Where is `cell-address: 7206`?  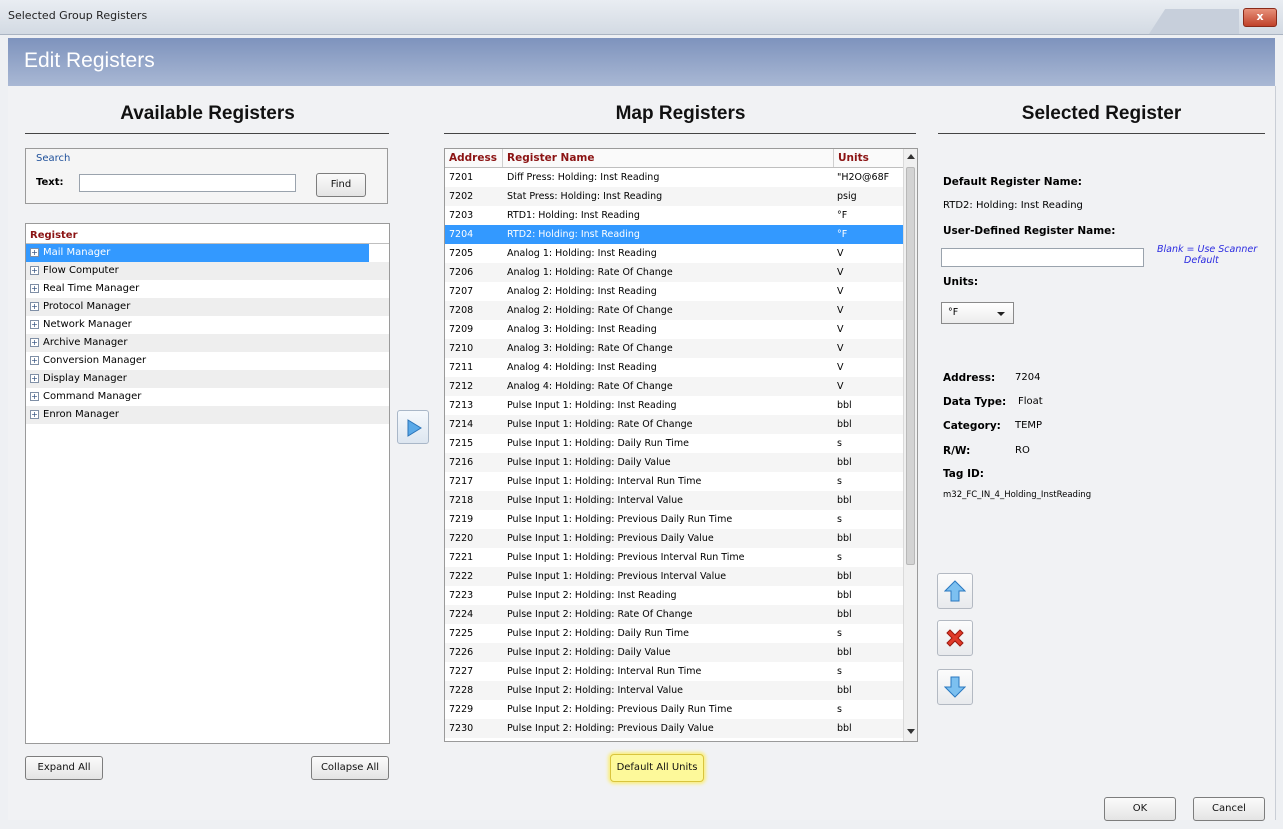 cell-address: 7206 is located at coordinates (461, 272).